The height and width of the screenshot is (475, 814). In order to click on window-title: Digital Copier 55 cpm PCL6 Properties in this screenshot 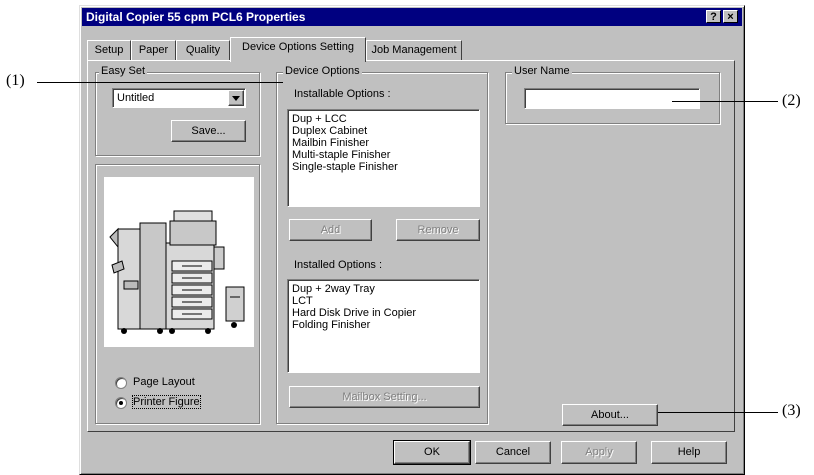, I will do `click(196, 17)`.